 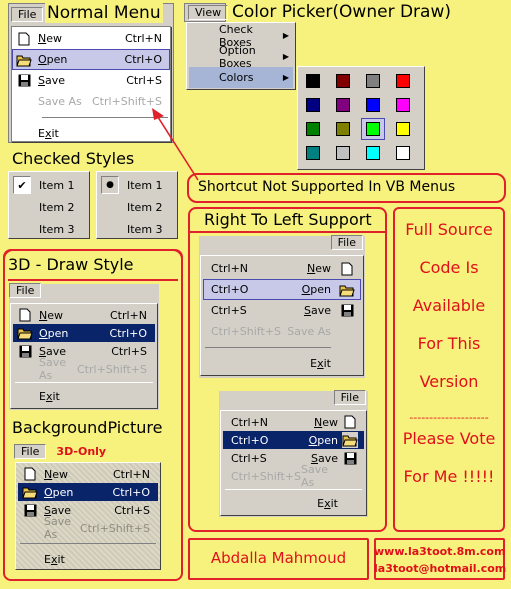 What do you see at coordinates (241, 57) in the screenshot?
I see `menu-item-option-boxes: Option Boxes ▶` at bounding box center [241, 57].